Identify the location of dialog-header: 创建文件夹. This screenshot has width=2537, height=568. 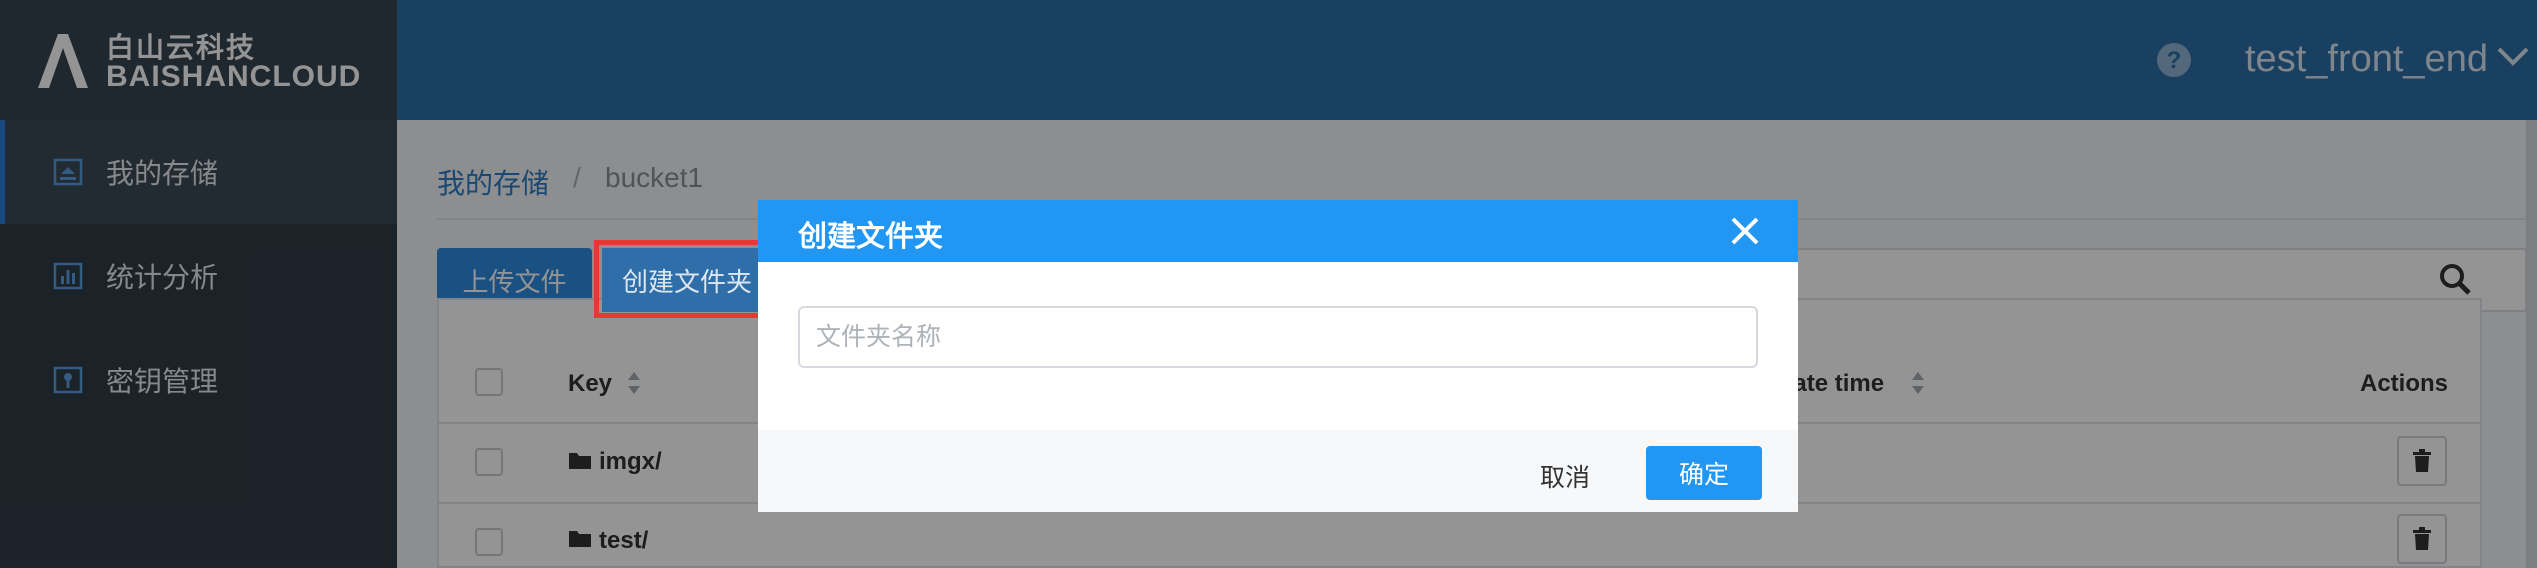
(1278, 231).